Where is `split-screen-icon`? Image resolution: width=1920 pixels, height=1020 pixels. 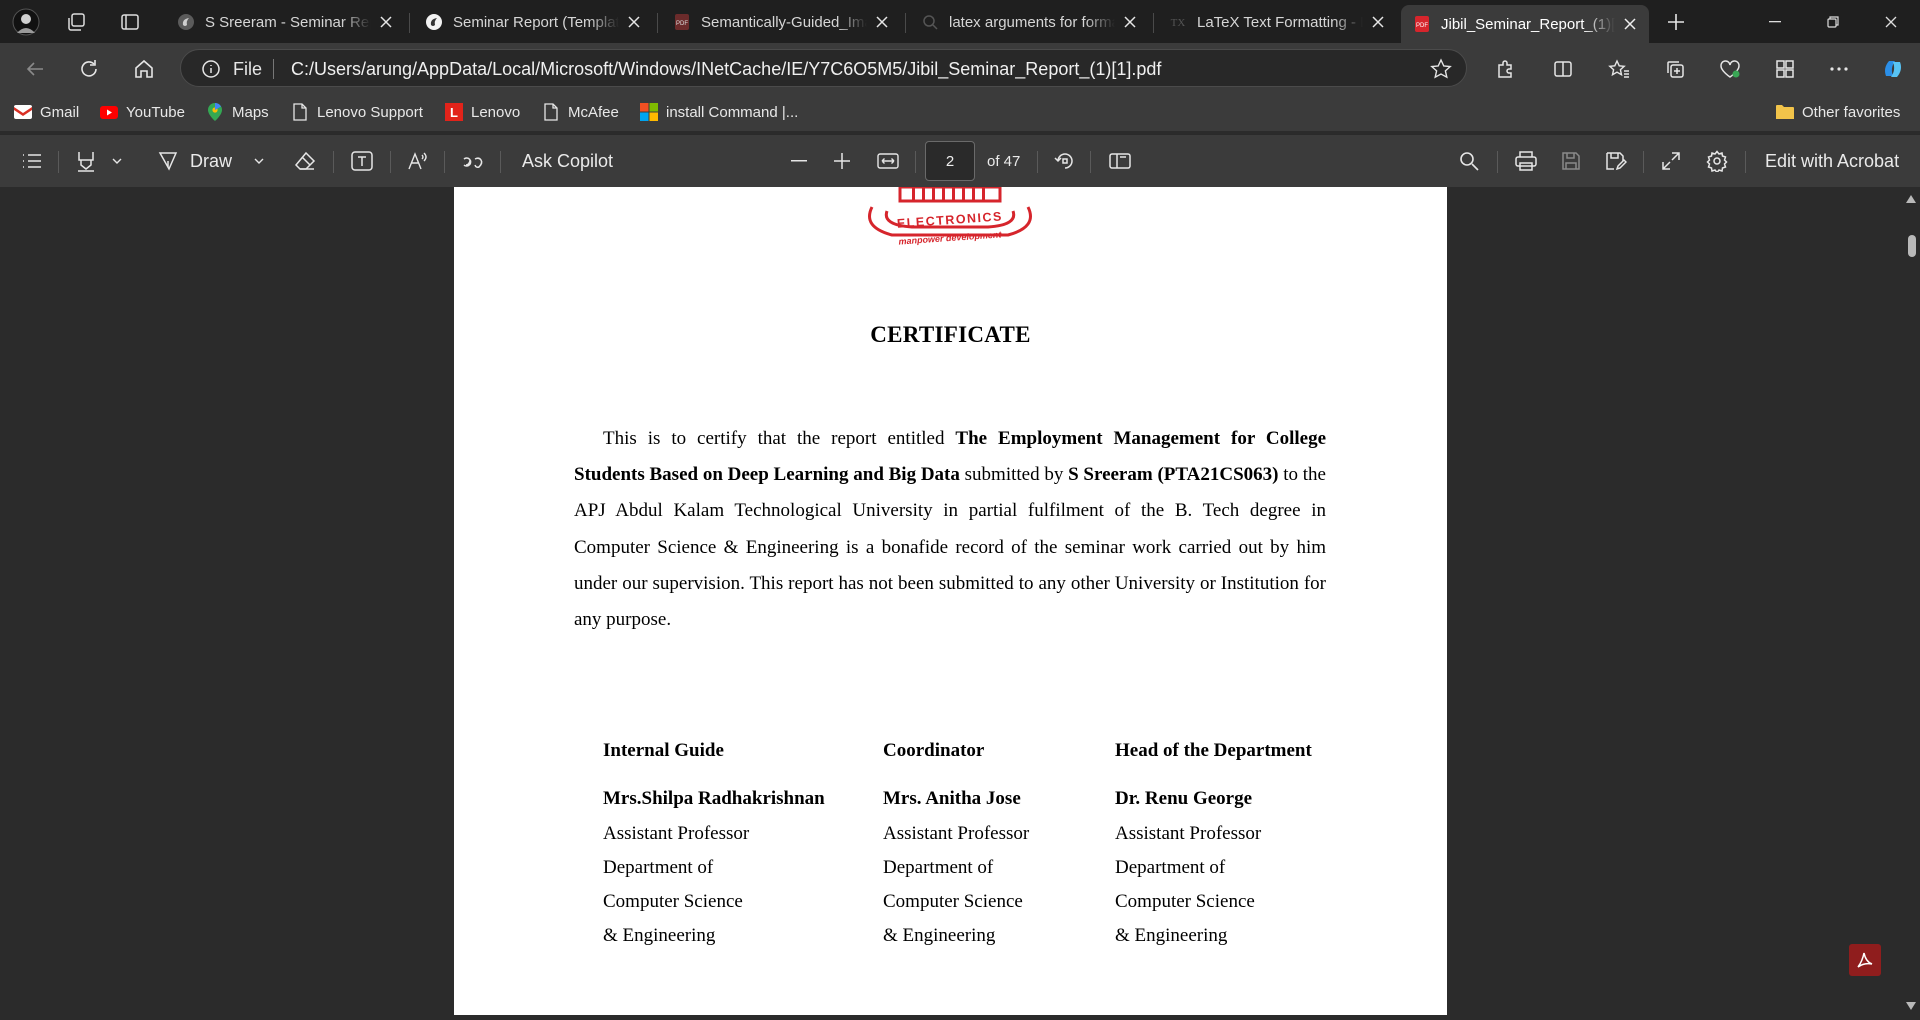
split-screen-icon is located at coordinates (1563, 69).